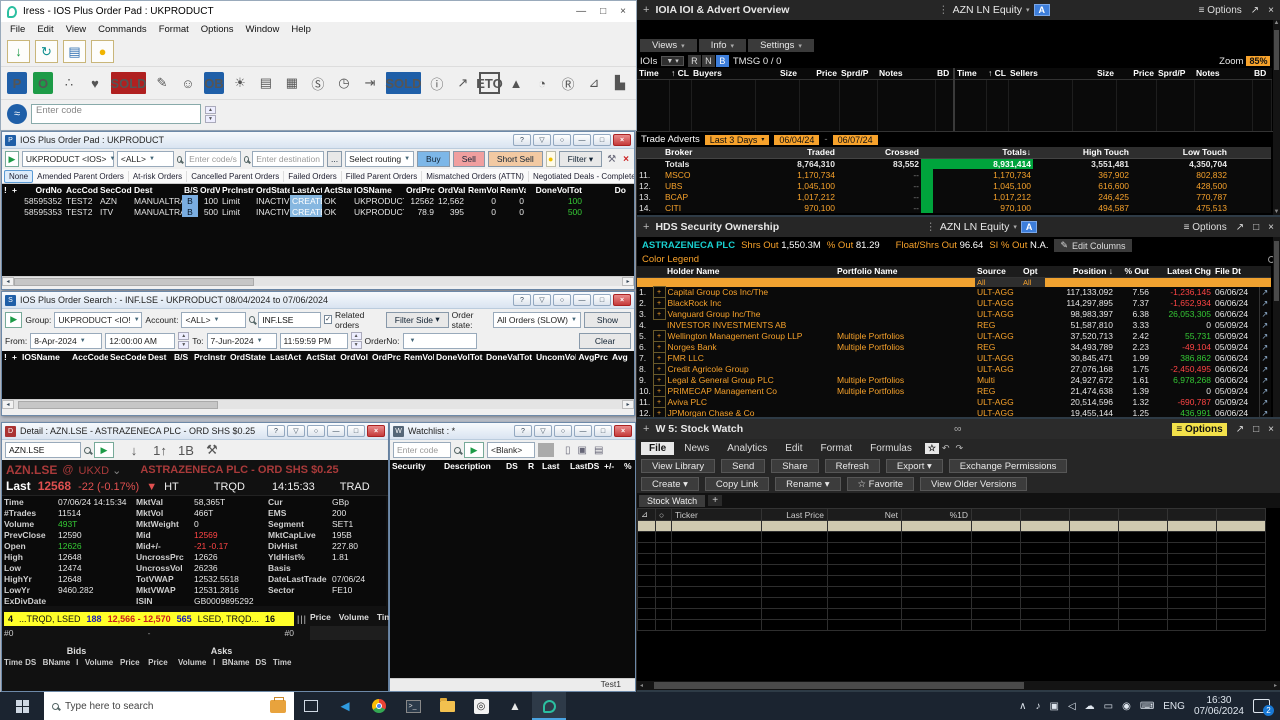 The height and width of the screenshot is (720, 1280). What do you see at coordinates (781, 45) in the screenshot?
I see `settings-button: Settings ▾` at bounding box center [781, 45].